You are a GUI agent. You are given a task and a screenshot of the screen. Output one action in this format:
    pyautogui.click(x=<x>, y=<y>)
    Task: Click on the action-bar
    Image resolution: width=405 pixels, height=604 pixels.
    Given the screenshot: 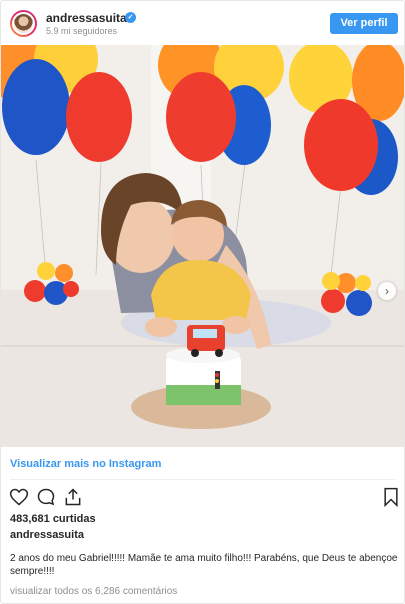 What is the action you would take?
    pyautogui.click(x=204, y=497)
    